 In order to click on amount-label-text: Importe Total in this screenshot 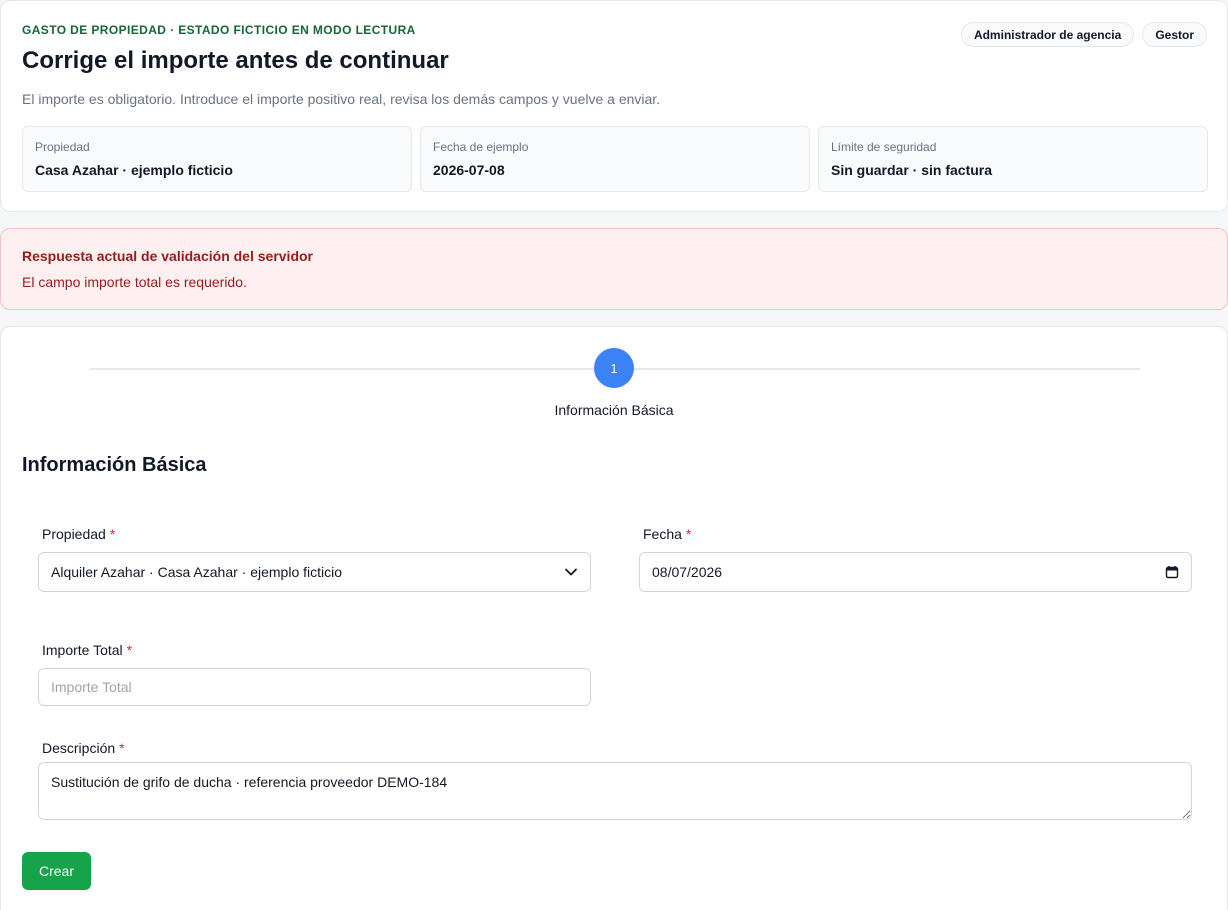, I will do `click(82, 650)`.